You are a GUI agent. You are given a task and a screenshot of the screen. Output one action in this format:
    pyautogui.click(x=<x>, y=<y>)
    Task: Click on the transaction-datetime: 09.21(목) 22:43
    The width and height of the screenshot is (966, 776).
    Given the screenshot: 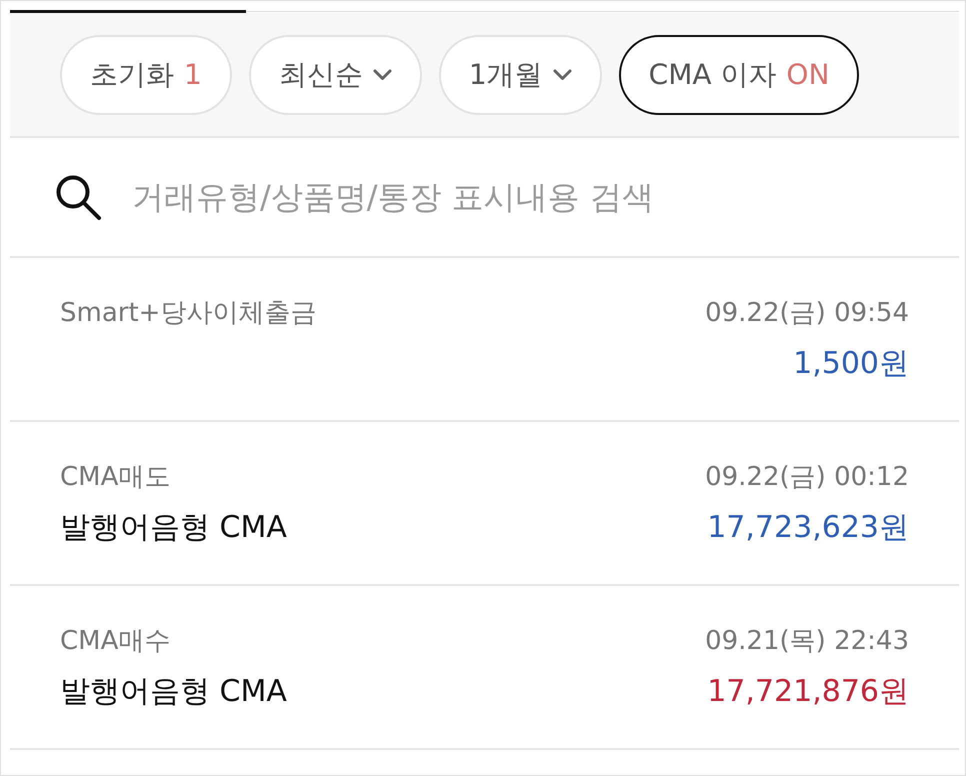 What is the action you would take?
    pyautogui.click(x=807, y=641)
    